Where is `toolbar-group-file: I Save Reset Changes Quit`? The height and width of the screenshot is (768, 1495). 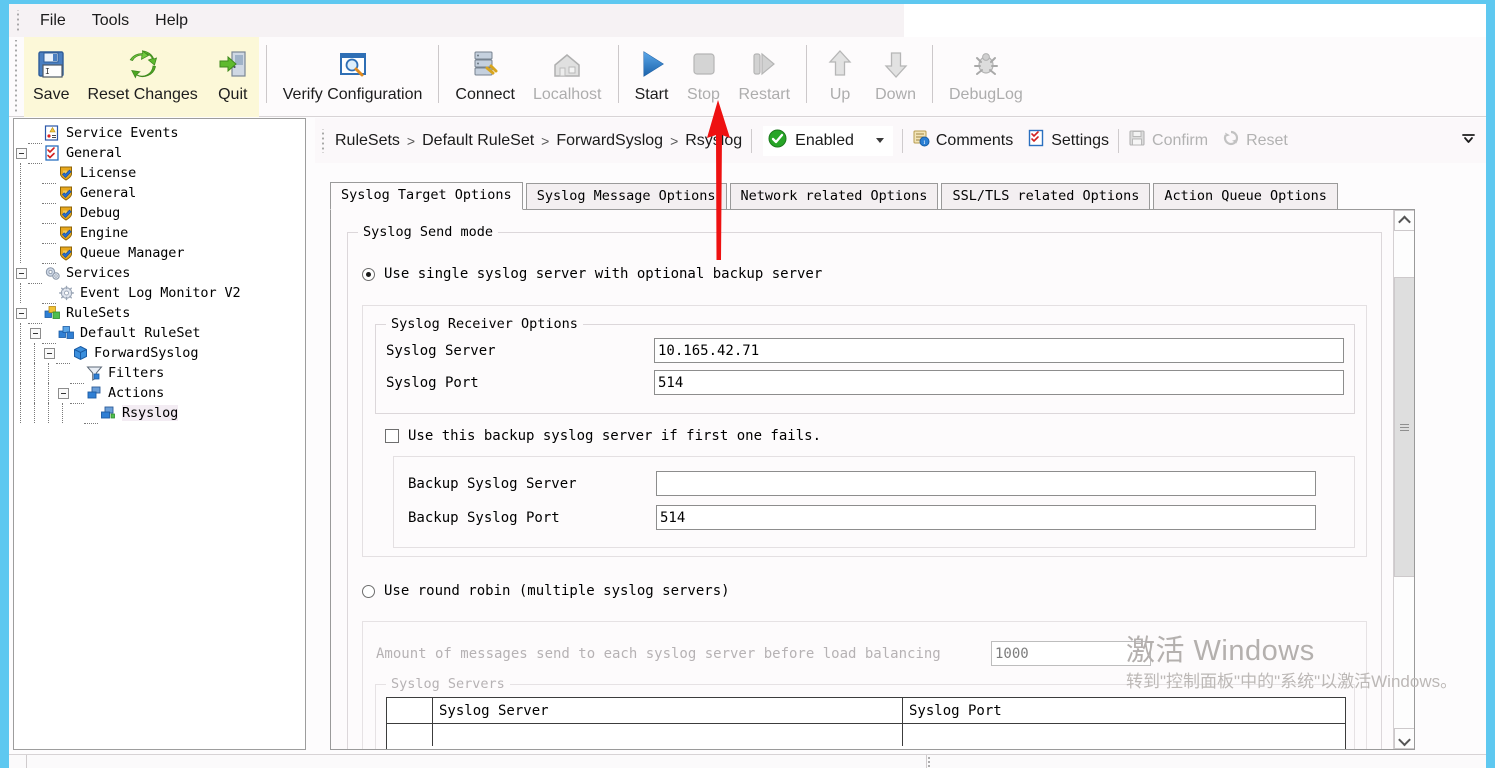
toolbar-group-file: I Save Reset Changes Quit is located at coordinates (141, 77).